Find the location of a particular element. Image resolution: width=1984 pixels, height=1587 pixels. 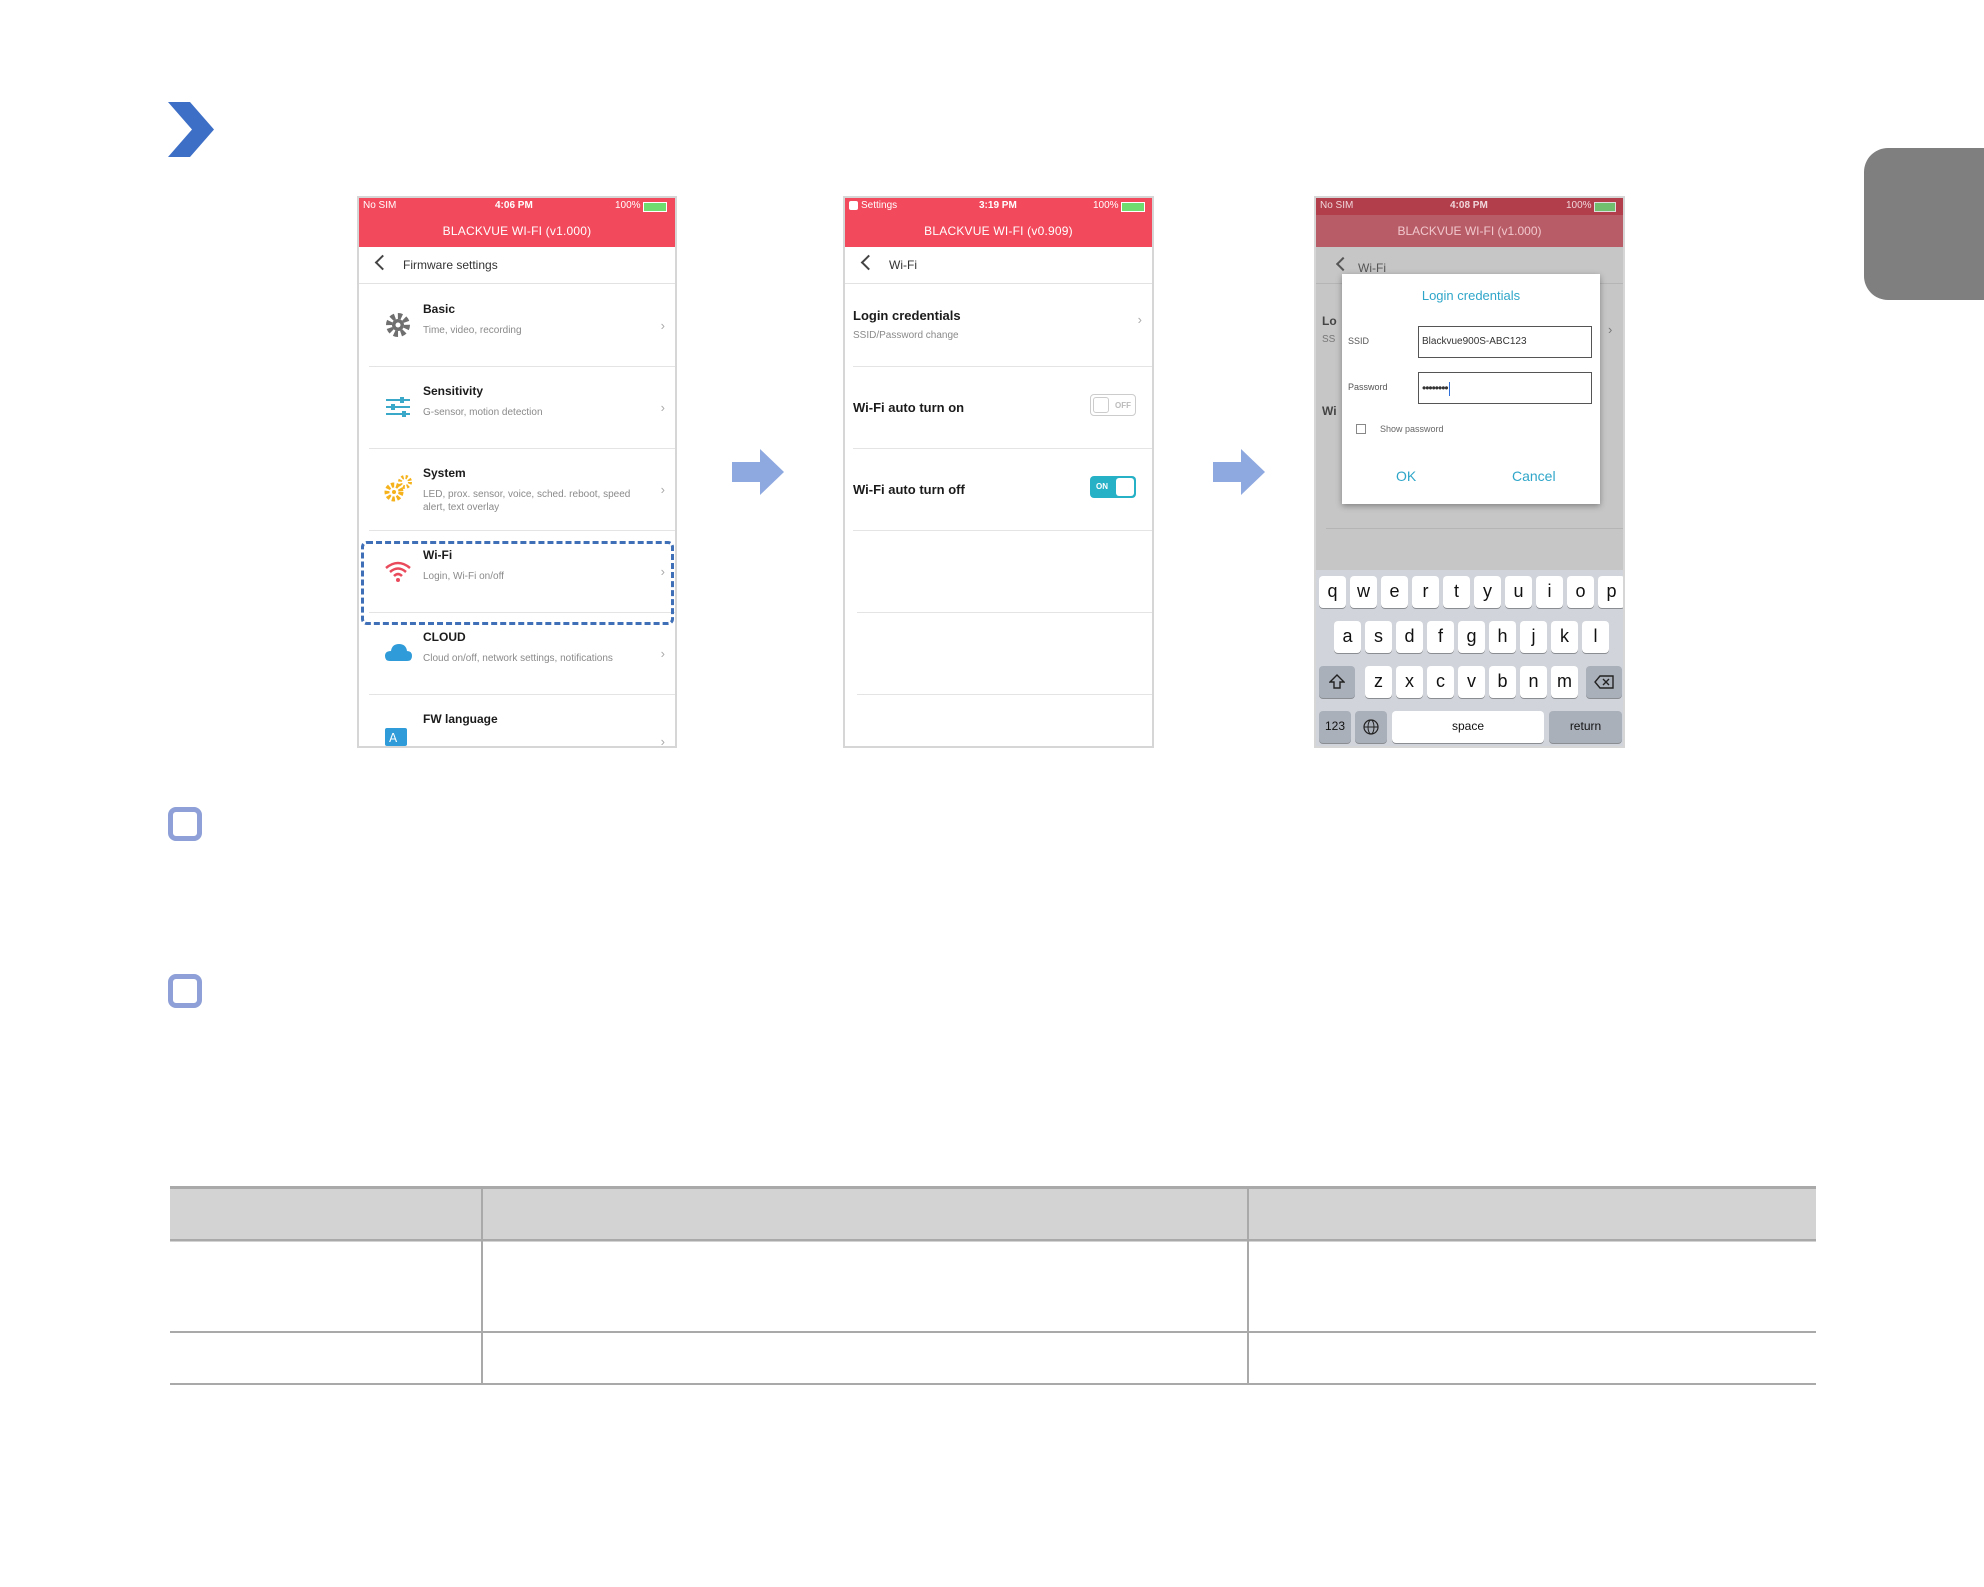

key-q: q is located at coordinates (1332, 592).